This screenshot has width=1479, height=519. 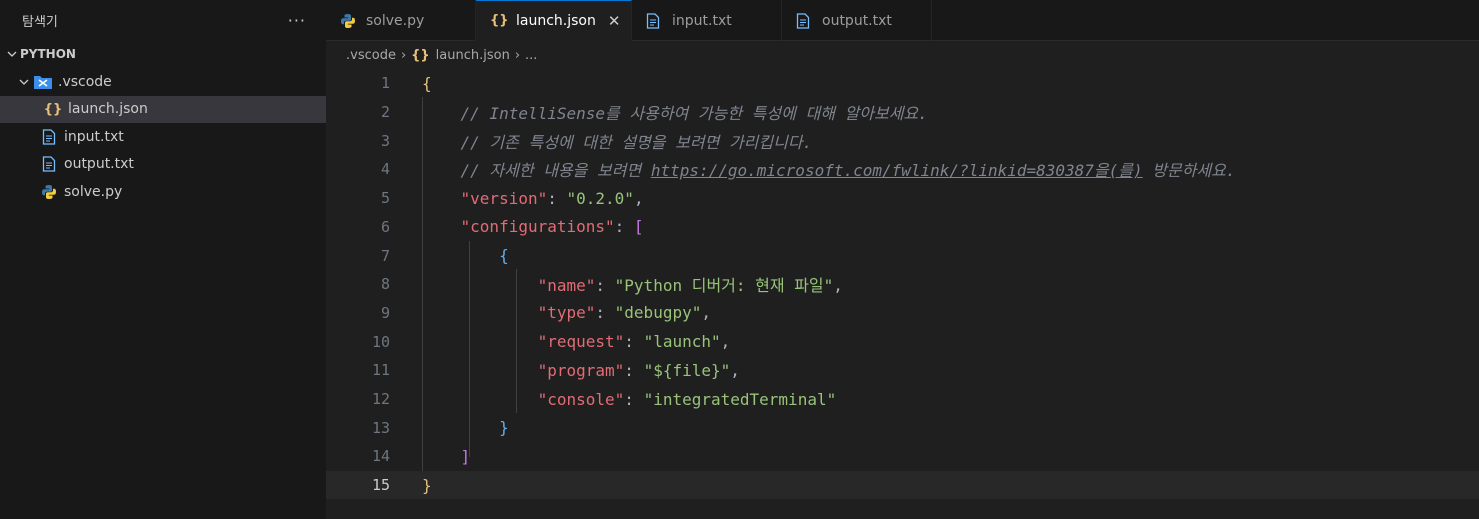 I want to click on line-number: 14, so click(x=380, y=456).